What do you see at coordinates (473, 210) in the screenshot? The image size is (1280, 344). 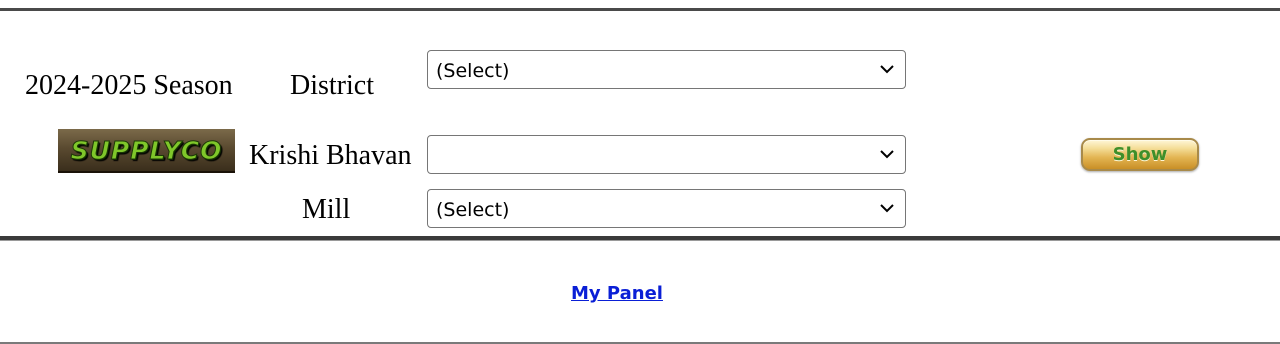 I see `mill-select-value: (Select)` at bounding box center [473, 210].